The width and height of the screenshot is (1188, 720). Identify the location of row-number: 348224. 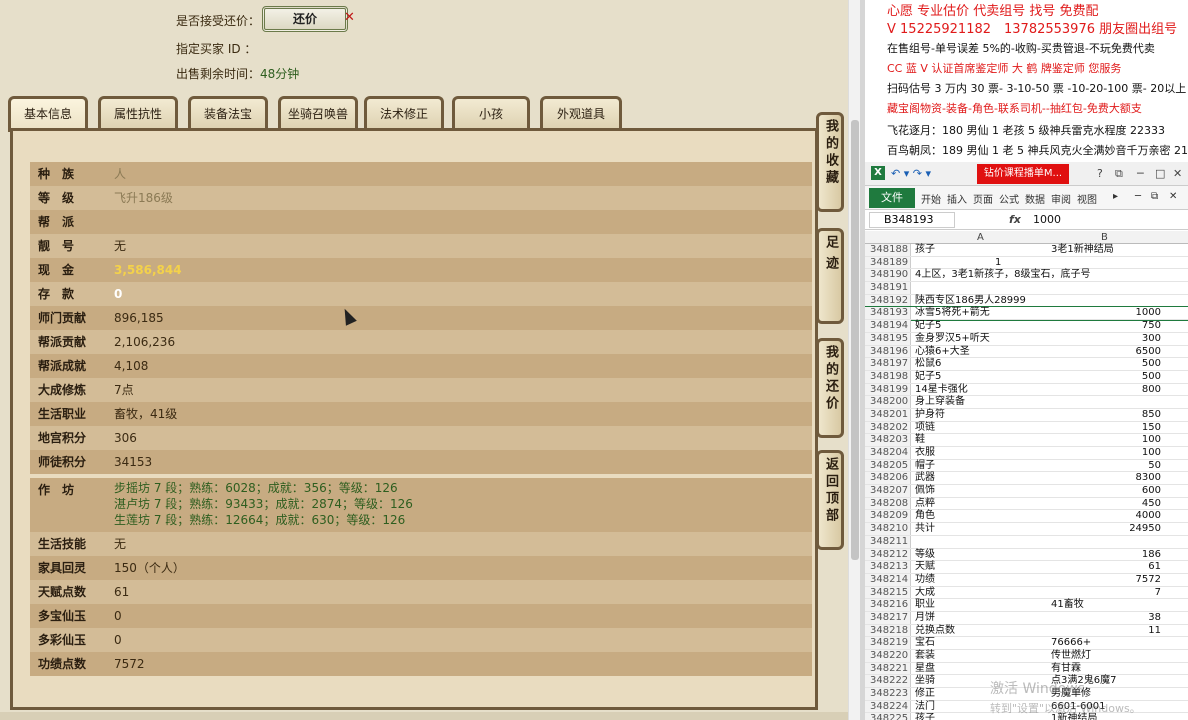
(888, 706).